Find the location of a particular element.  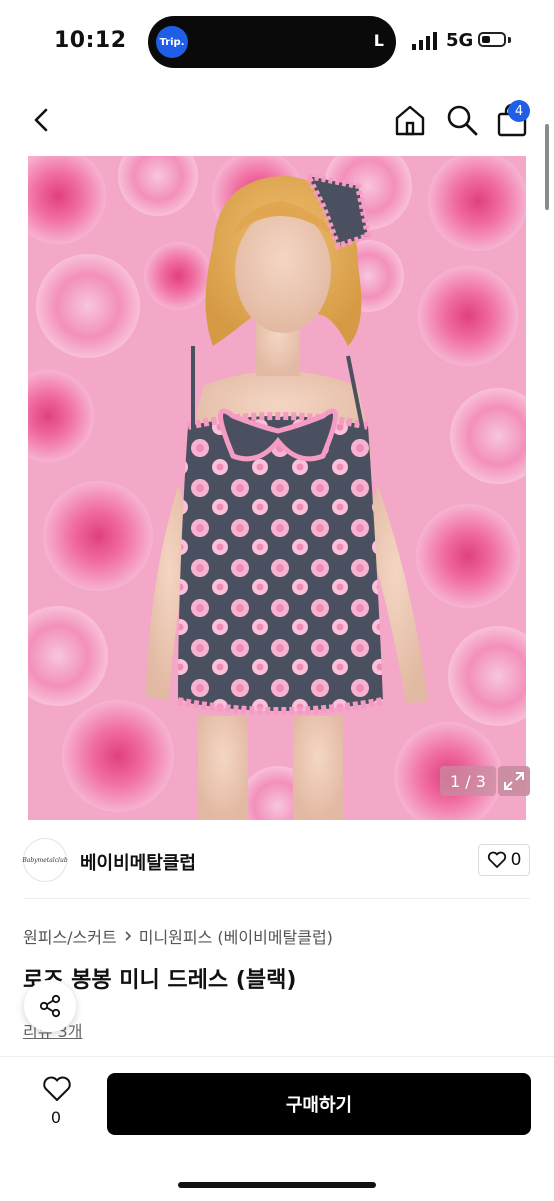

breadcrumb-subcategory: 미니원피스 (베이비메탈클럽) is located at coordinates (236, 936).